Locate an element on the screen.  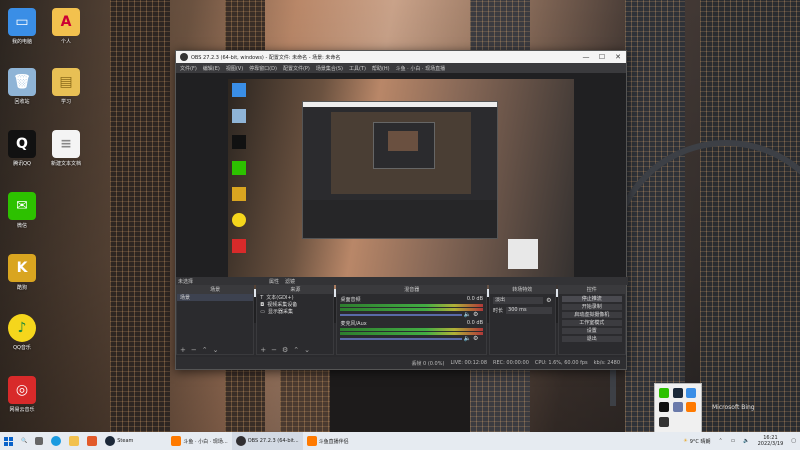
task-view-button is located at coordinates (39, 441).